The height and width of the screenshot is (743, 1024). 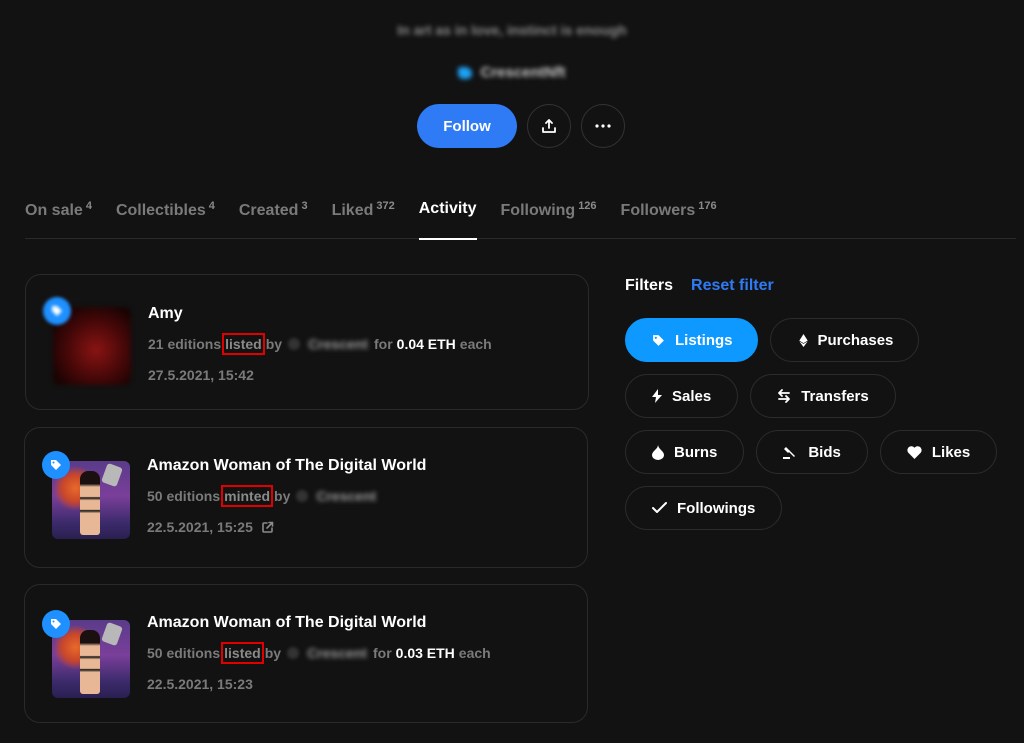 I want to click on reset-filter-link: Reset filter, so click(x=732, y=286).